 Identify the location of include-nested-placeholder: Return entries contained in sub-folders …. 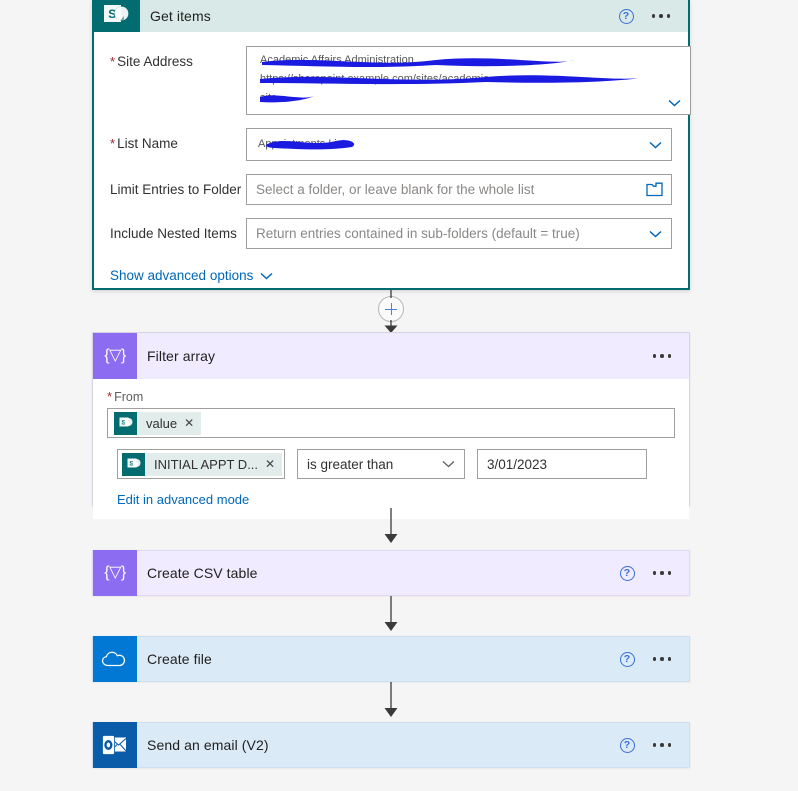
(418, 233).